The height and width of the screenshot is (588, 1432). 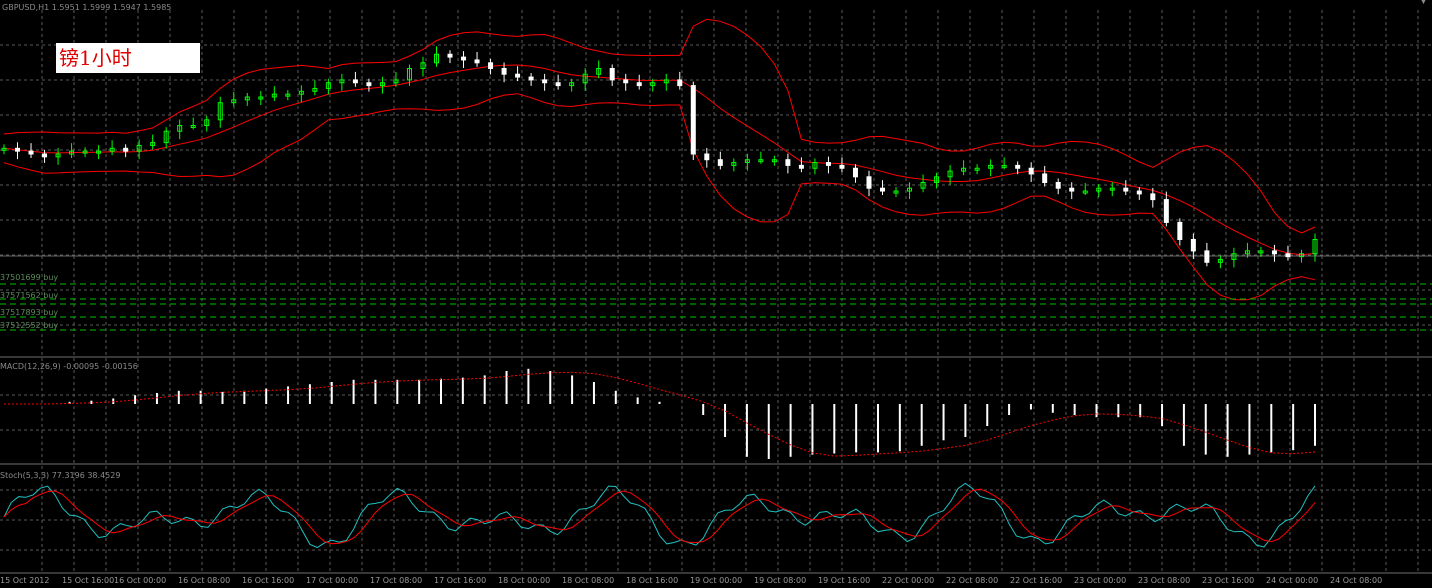 I want to click on stoch-main-line, so click(x=659, y=515).